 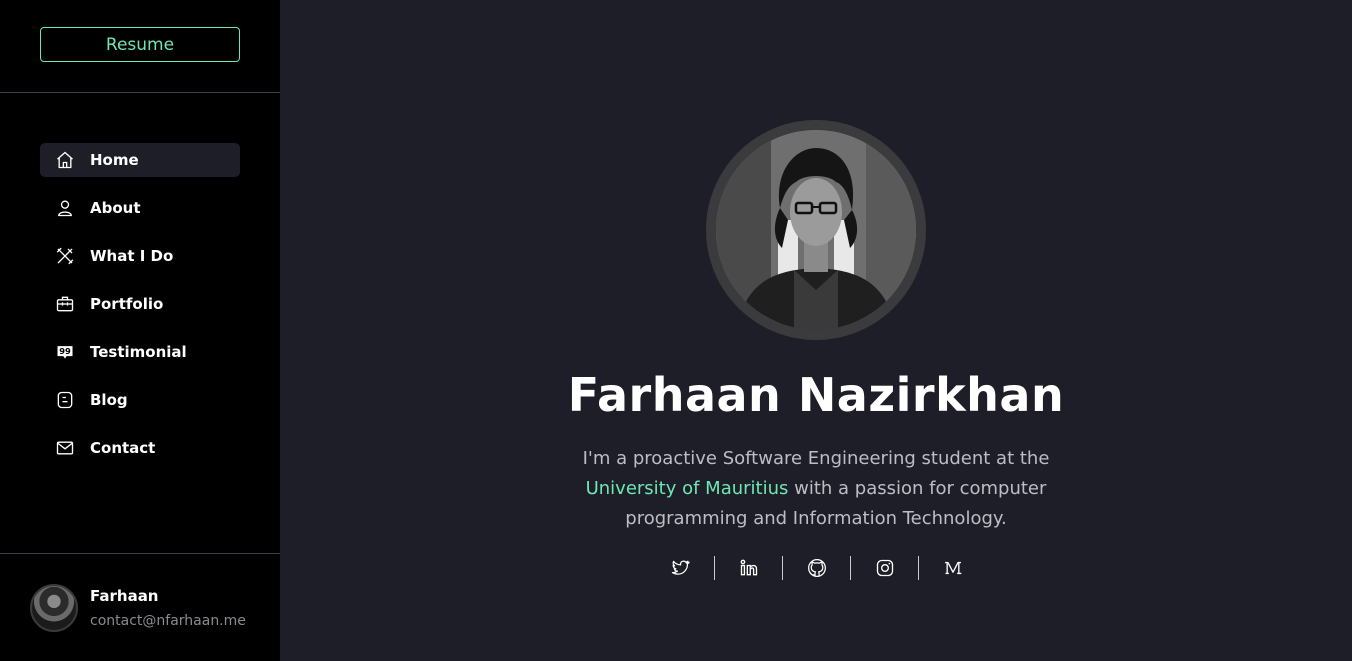 What do you see at coordinates (54, 607) in the screenshot?
I see `avatar` at bounding box center [54, 607].